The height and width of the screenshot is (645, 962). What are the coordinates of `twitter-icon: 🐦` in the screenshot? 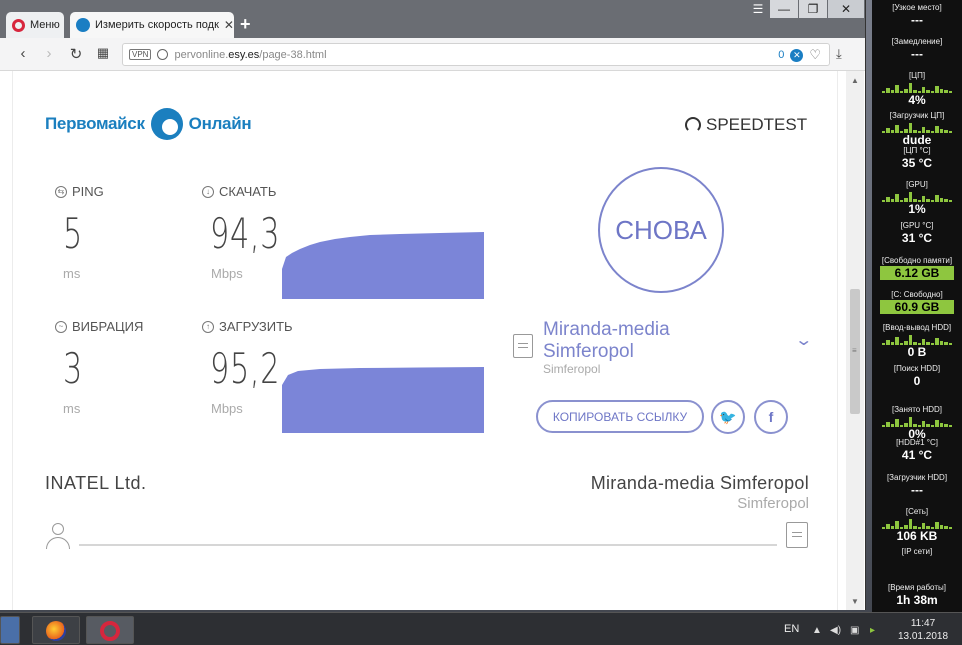 It's located at (728, 416).